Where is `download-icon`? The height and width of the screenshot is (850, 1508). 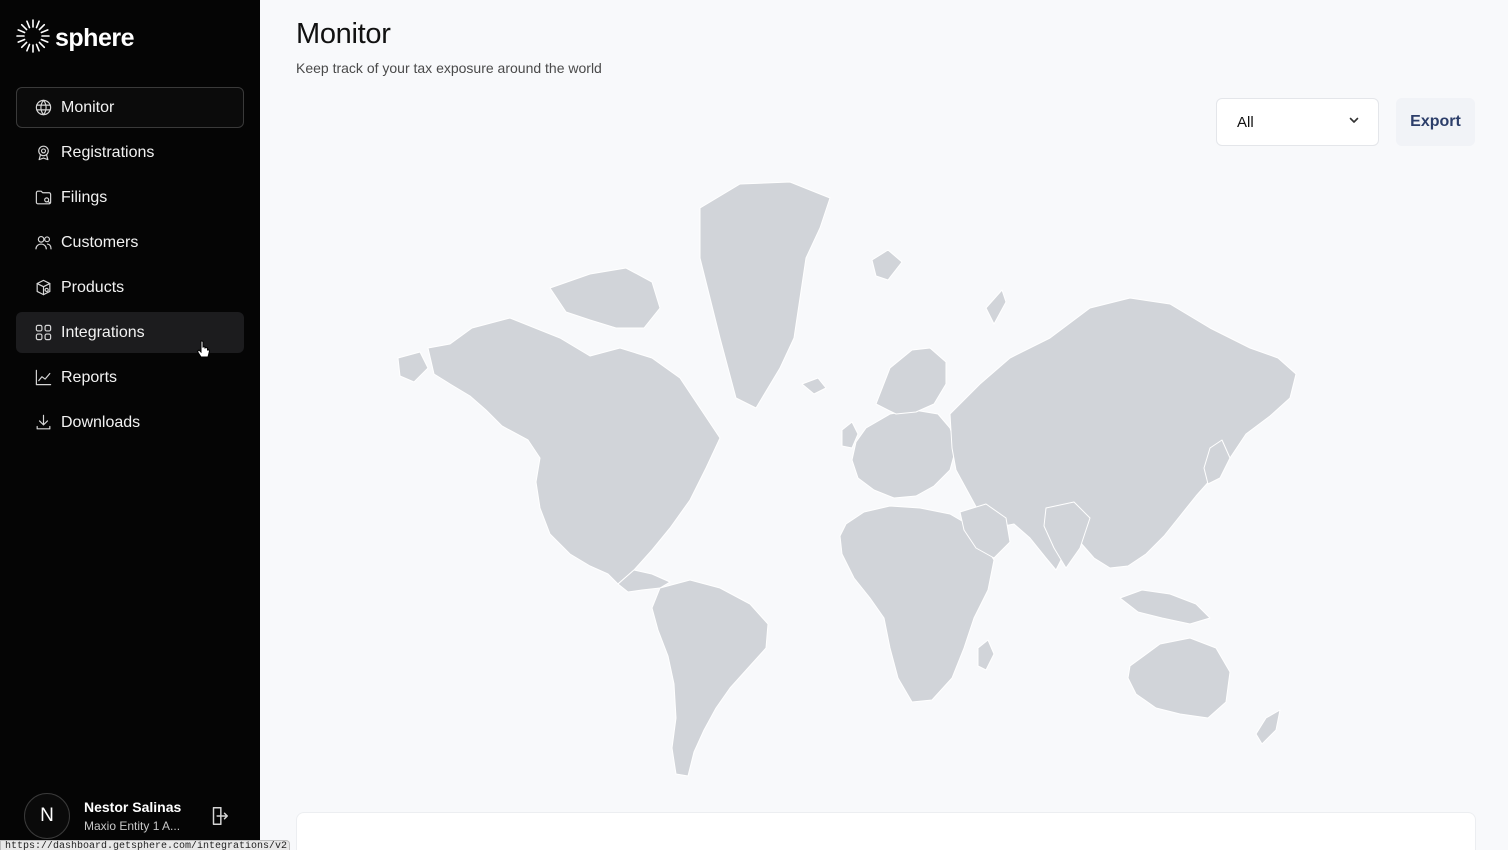
download-icon is located at coordinates (43, 423).